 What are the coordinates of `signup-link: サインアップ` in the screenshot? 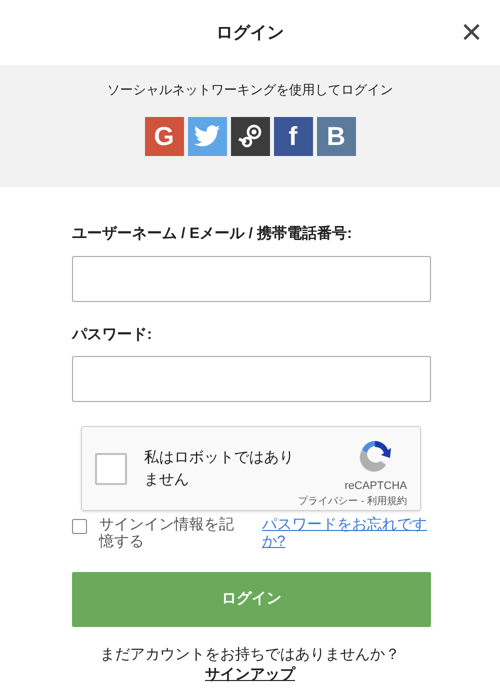 It's located at (250, 674).